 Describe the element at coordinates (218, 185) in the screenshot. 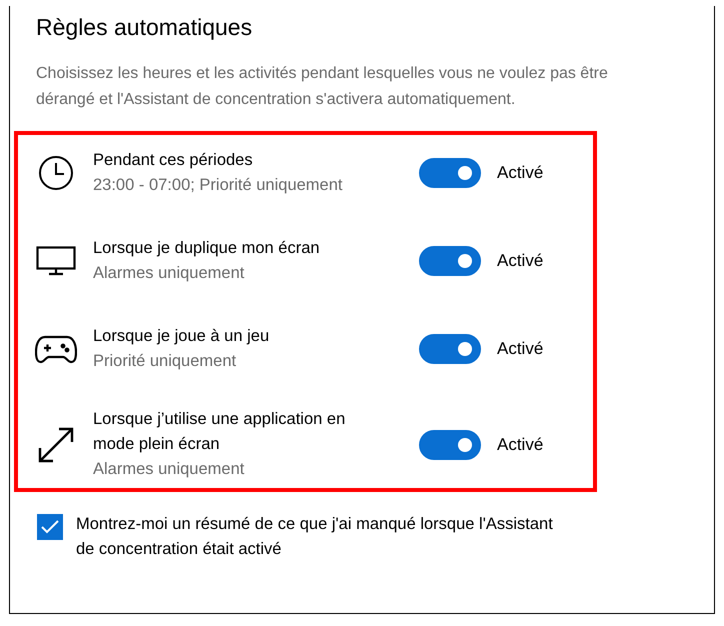

I see `rule-subtitle: 23:00 - 07:00; Priorité uniquement` at that location.